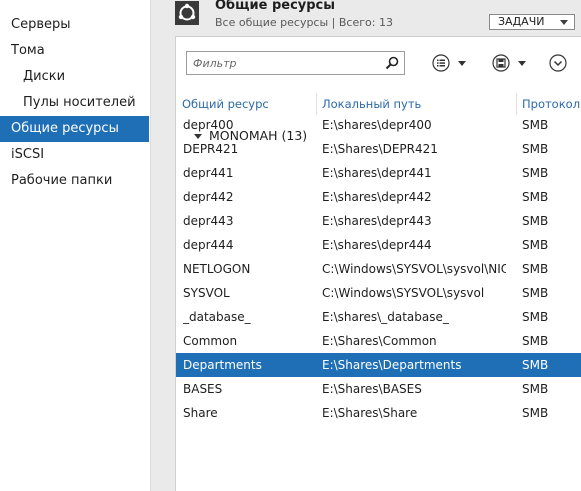  What do you see at coordinates (275, 6) in the screenshot?
I see `page-title: Общие ресурсы` at bounding box center [275, 6].